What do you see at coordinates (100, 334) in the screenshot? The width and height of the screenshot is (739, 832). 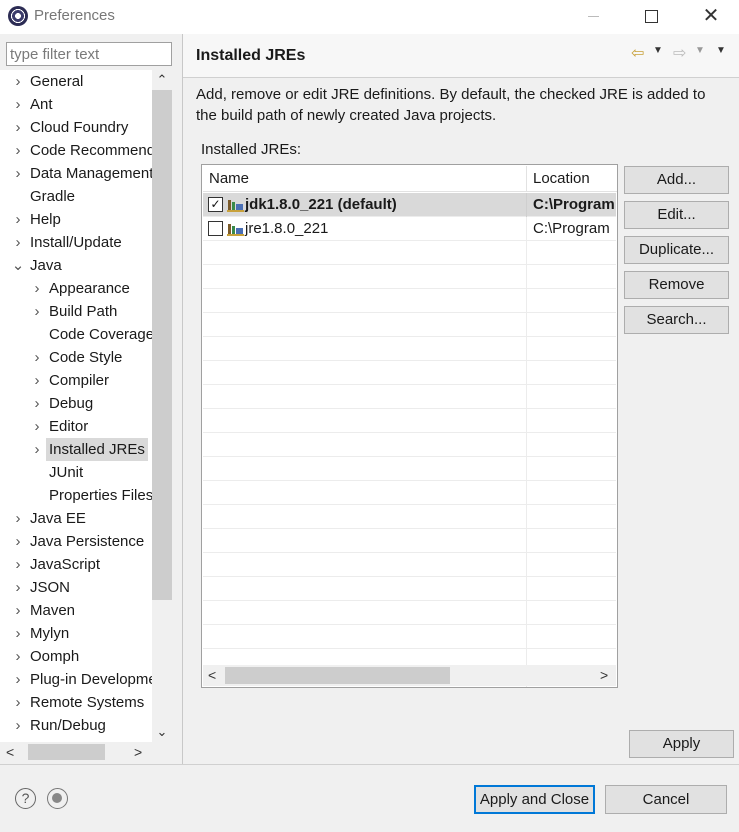 I see `tree-item-label: Code Coverage` at bounding box center [100, 334].